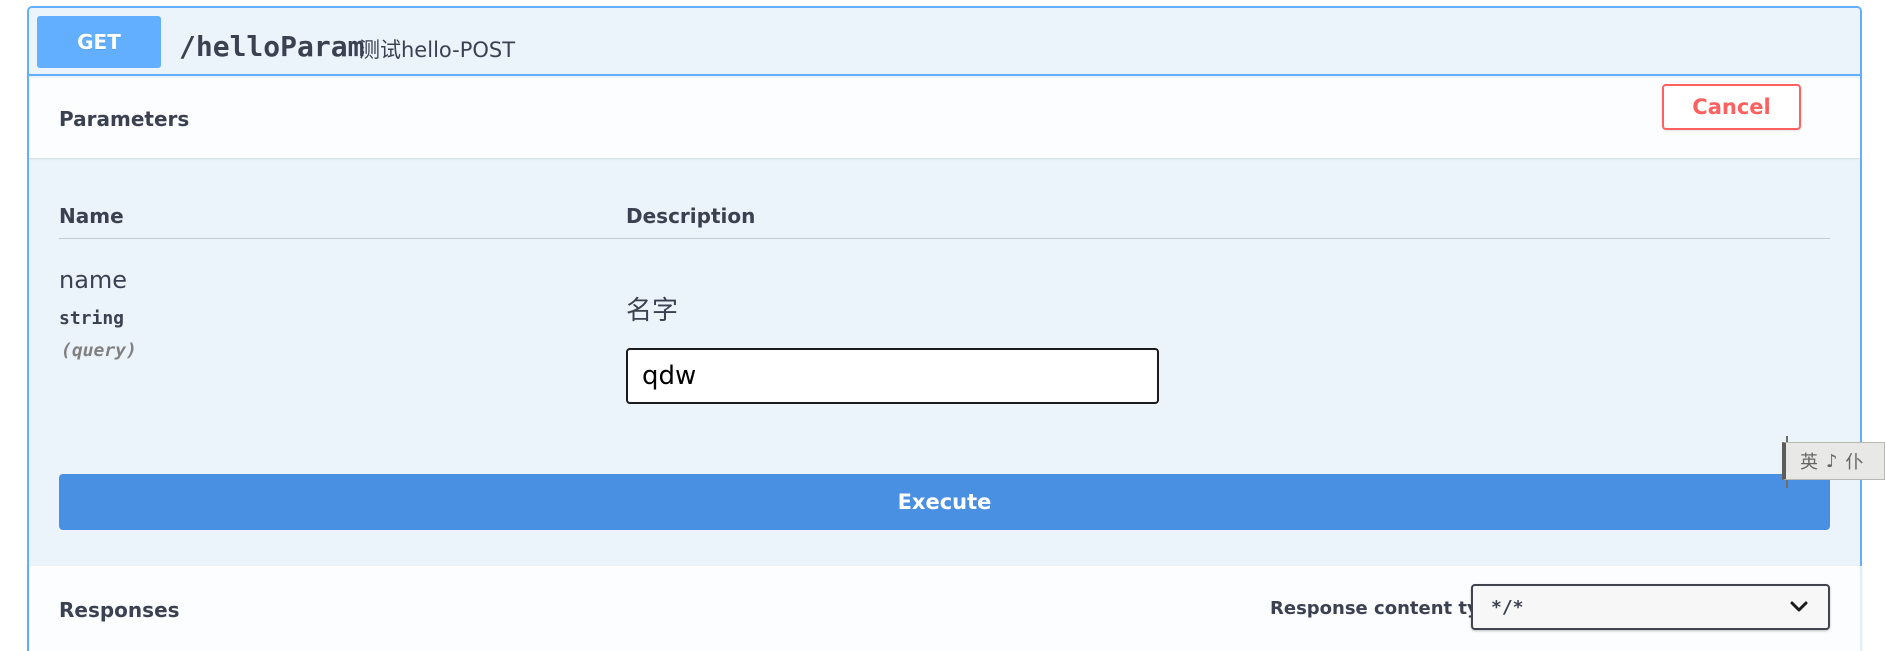 The width and height of the screenshot is (1885, 651). Describe the element at coordinates (892, 376) in the screenshot. I see `parameter-value-input` at that location.